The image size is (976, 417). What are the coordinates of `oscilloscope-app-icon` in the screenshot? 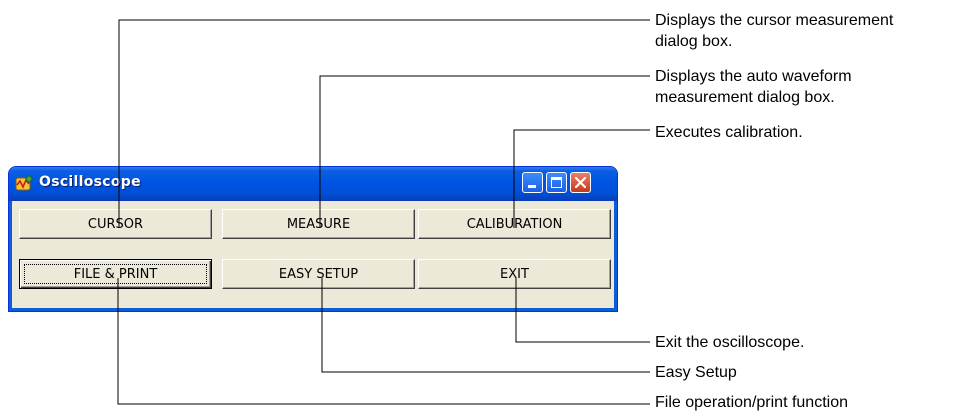 It's located at (24, 184).